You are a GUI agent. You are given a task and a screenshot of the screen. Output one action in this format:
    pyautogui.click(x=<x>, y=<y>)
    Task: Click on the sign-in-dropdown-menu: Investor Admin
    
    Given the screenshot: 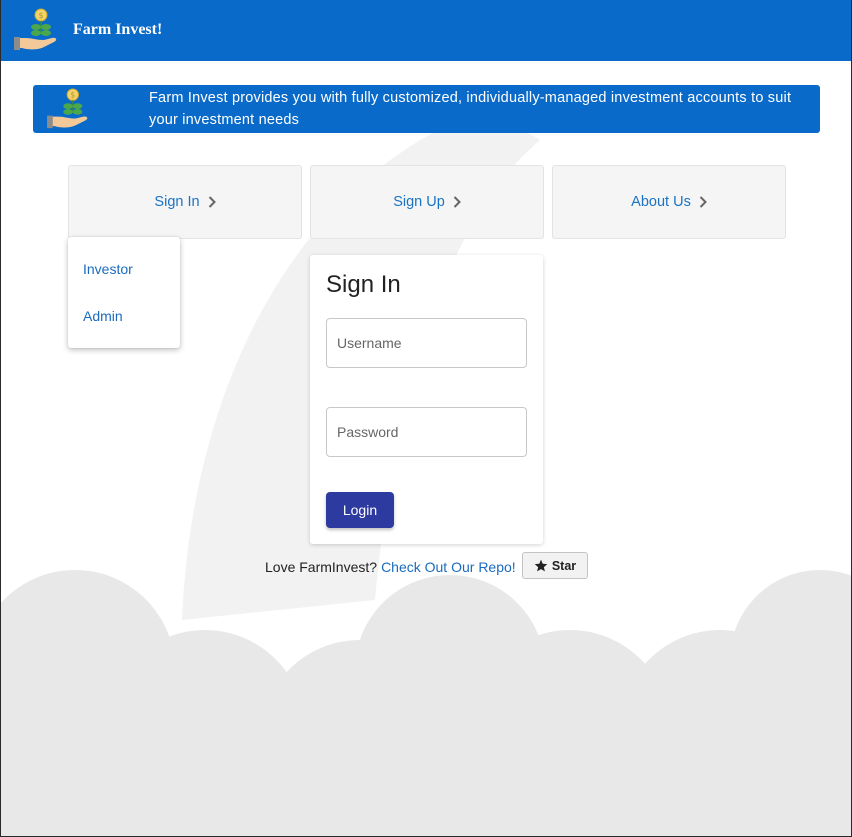 What is the action you would take?
    pyautogui.click(x=124, y=292)
    